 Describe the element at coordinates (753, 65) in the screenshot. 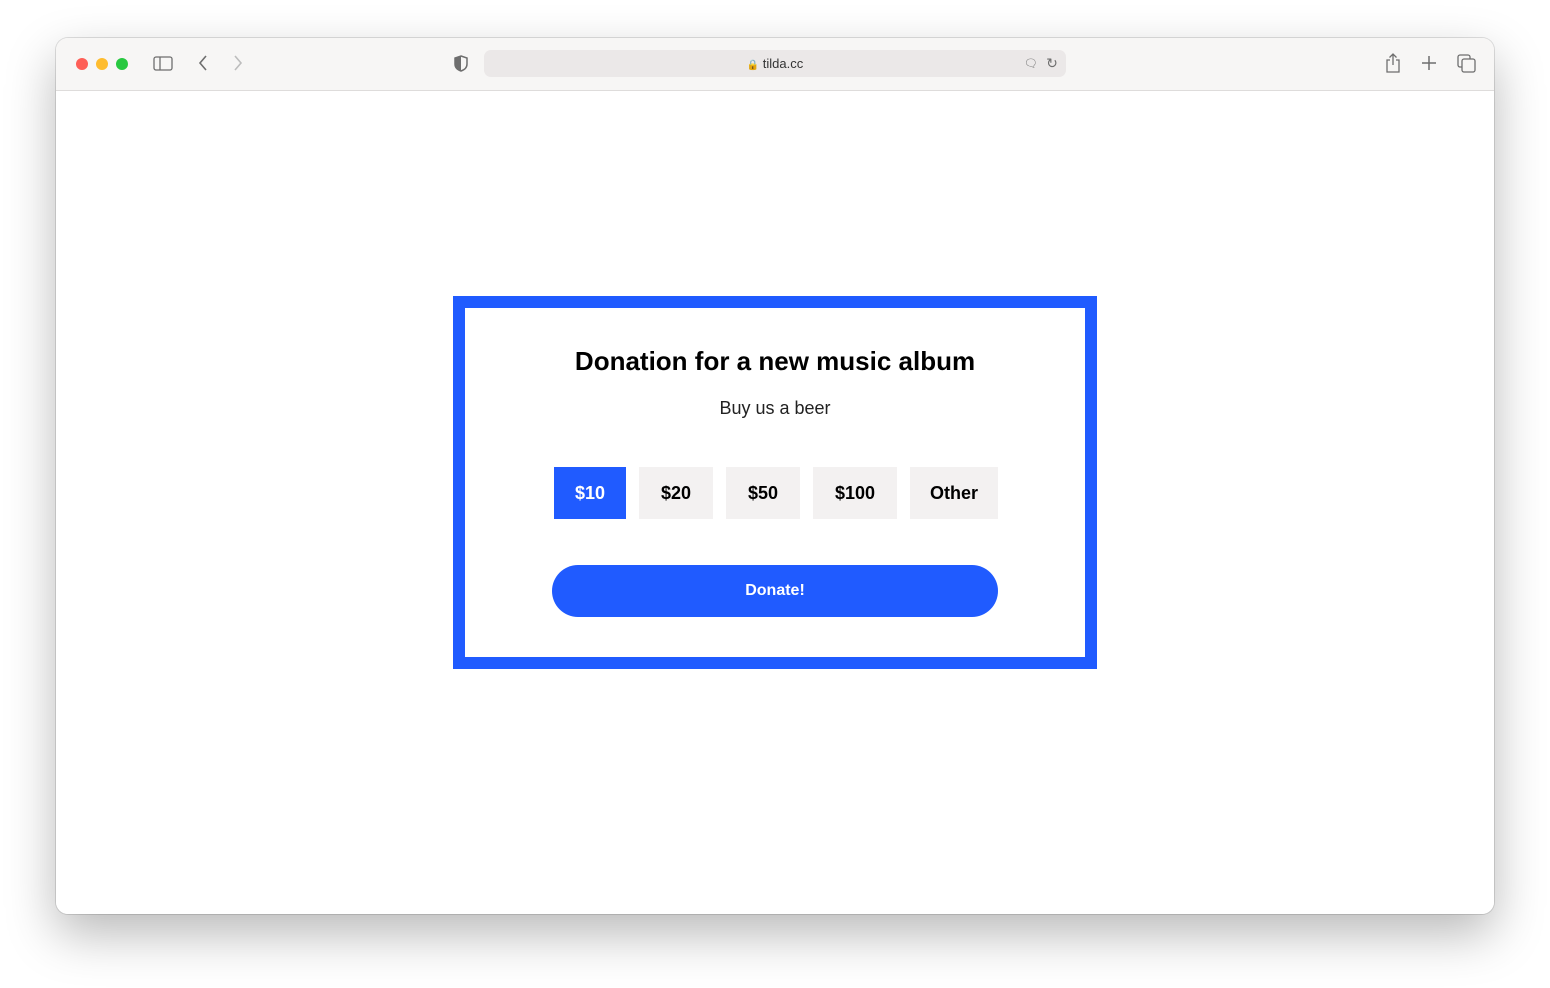

I see `lock-icon: 🔒` at that location.